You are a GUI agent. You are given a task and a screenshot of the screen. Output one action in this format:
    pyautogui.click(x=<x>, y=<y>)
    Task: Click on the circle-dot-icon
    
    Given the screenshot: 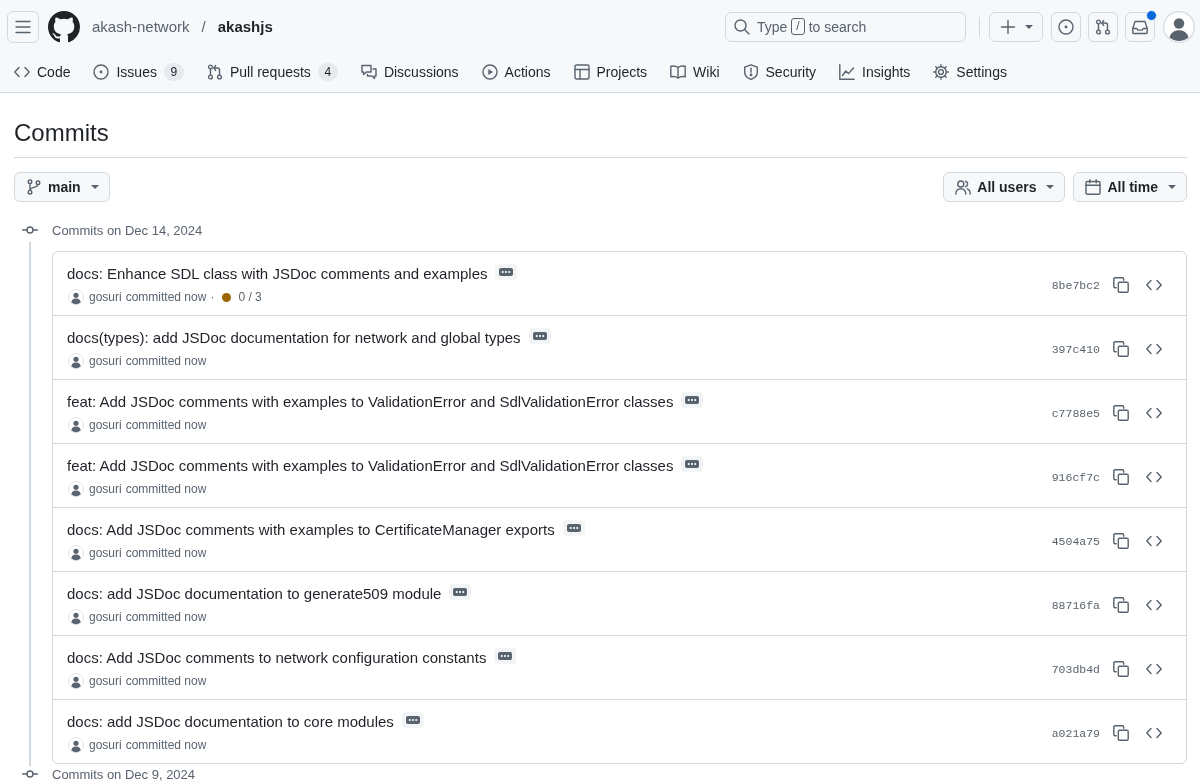 What is the action you would take?
    pyautogui.click(x=101, y=72)
    